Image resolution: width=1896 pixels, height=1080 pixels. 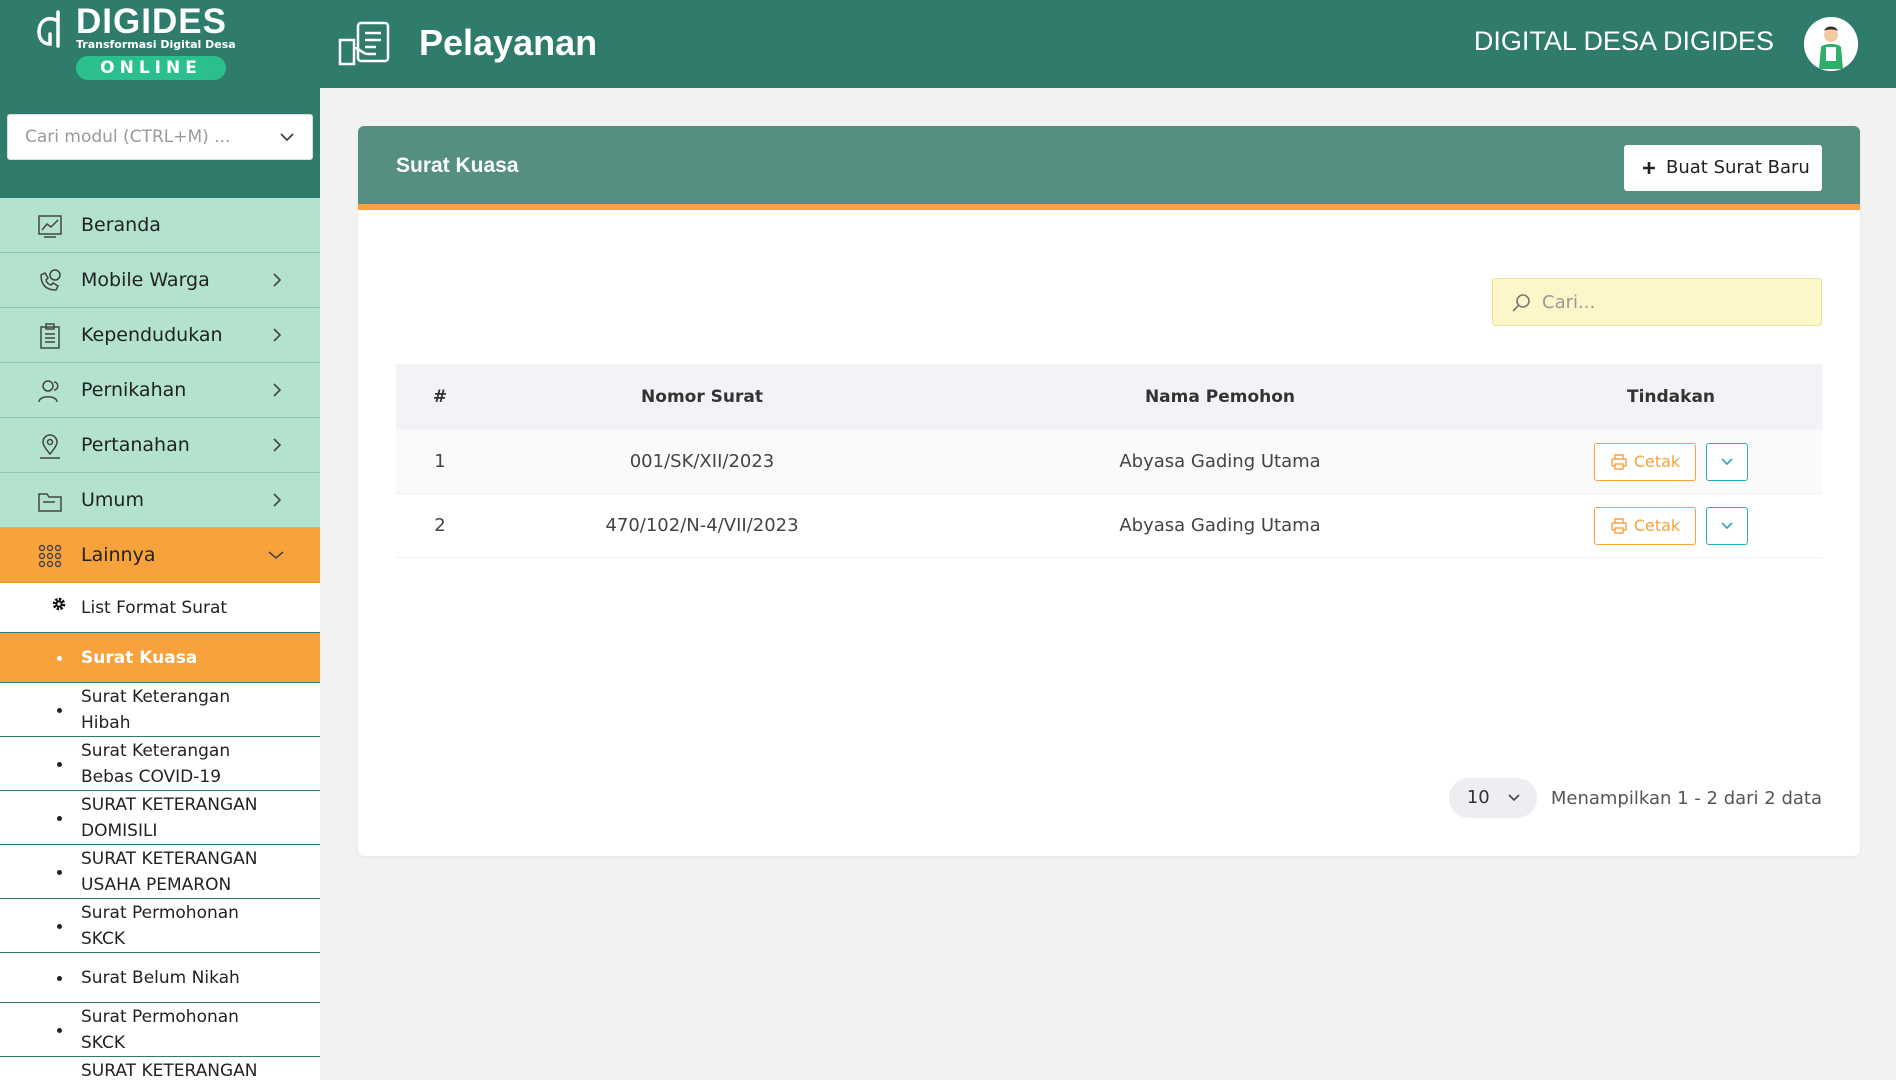 I want to click on sidebar-item-mobile-warga: Mobile Warga, so click(x=160, y=280).